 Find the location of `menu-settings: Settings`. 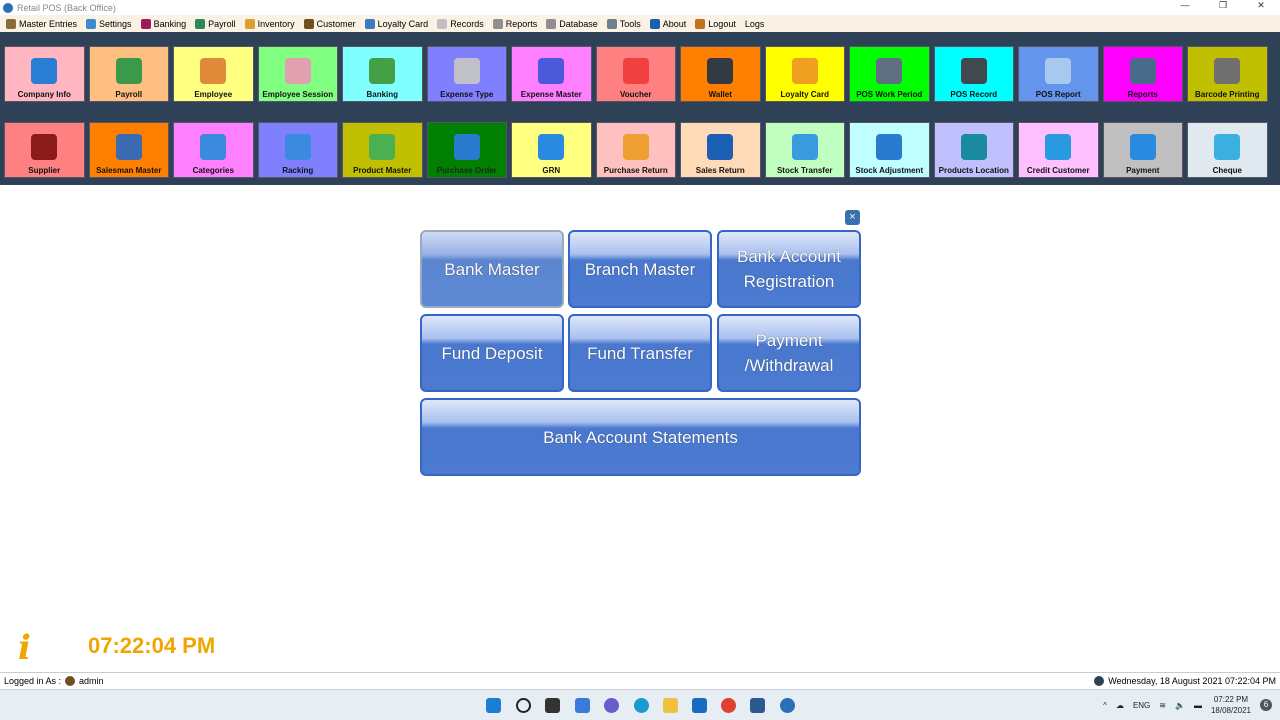

menu-settings: Settings is located at coordinates (109, 23).